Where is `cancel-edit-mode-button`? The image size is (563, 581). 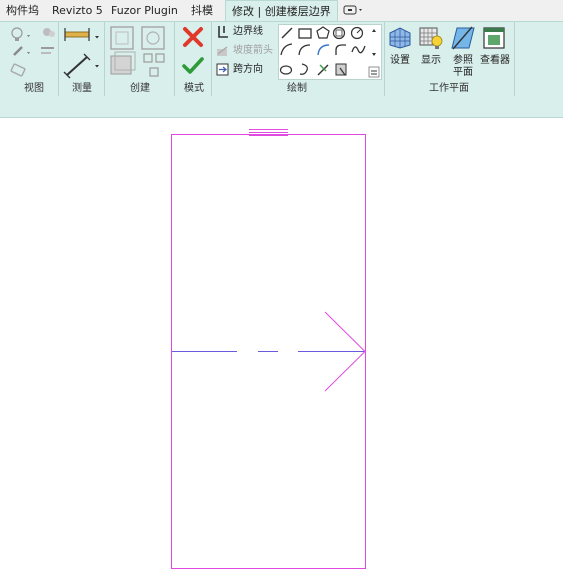
cancel-edit-mode-button is located at coordinates (193, 37).